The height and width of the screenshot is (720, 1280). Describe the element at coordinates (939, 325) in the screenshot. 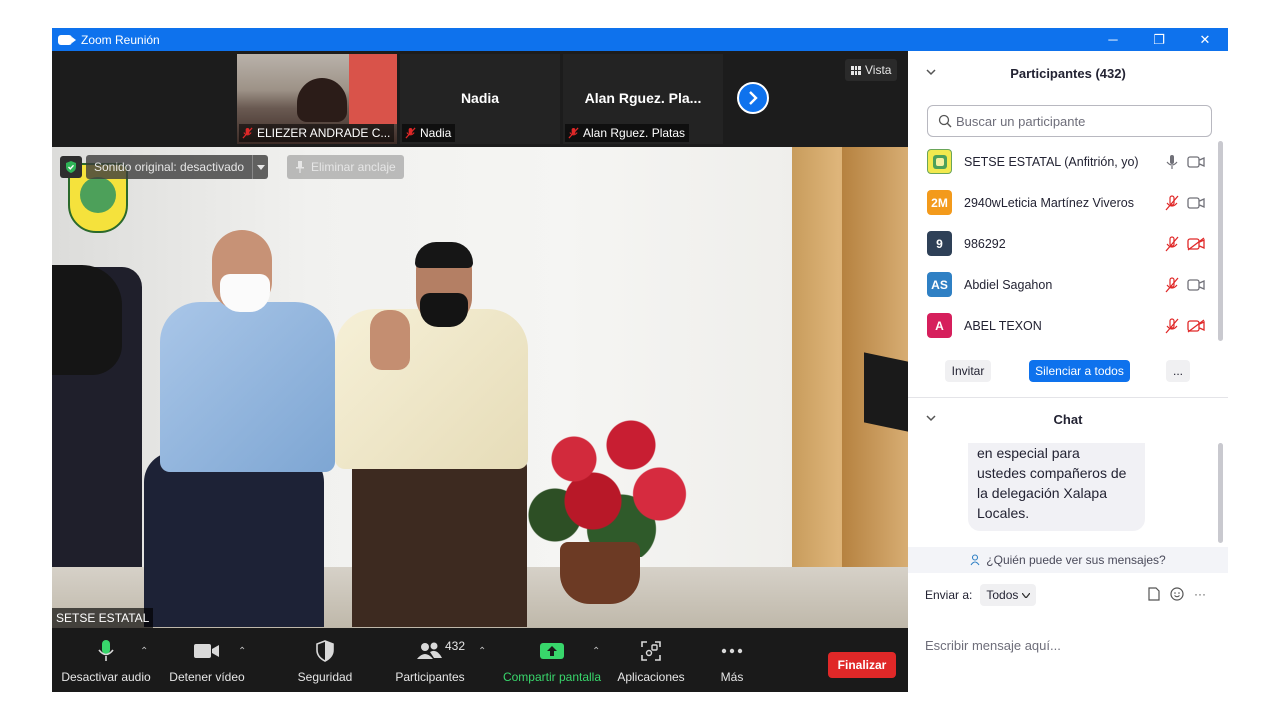

I see `avatar: A` at that location.